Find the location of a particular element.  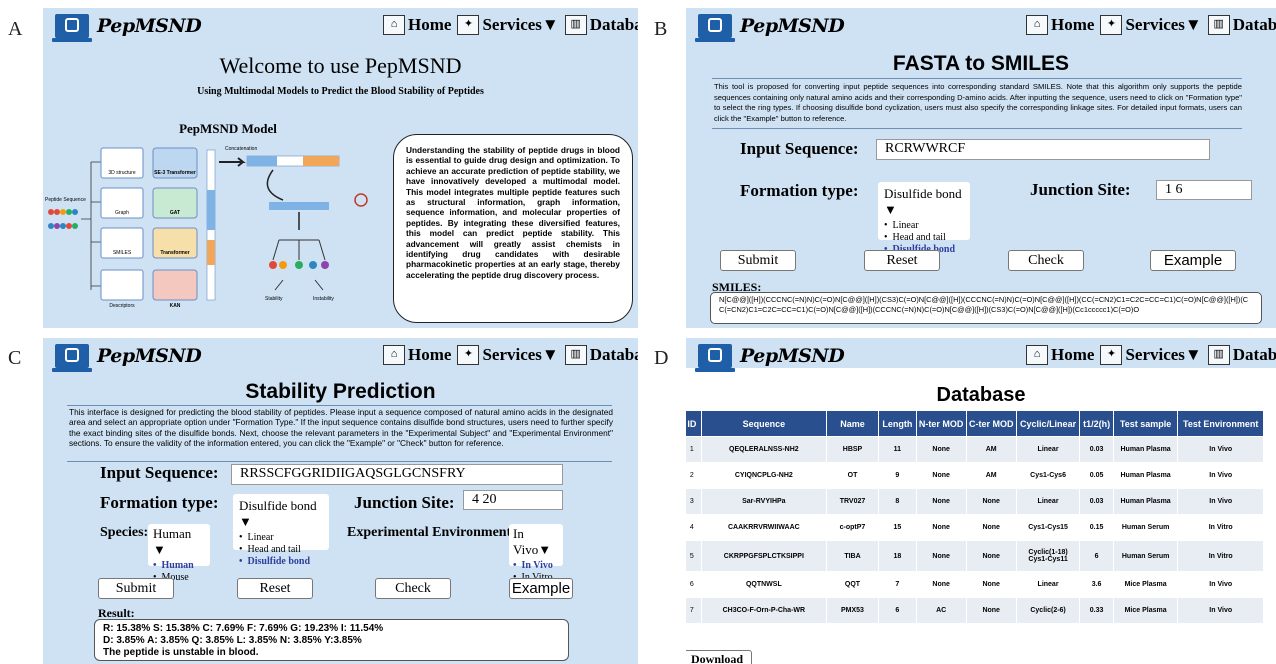

junction-site-input: 1 6 is located at coordinates (1204, 190).